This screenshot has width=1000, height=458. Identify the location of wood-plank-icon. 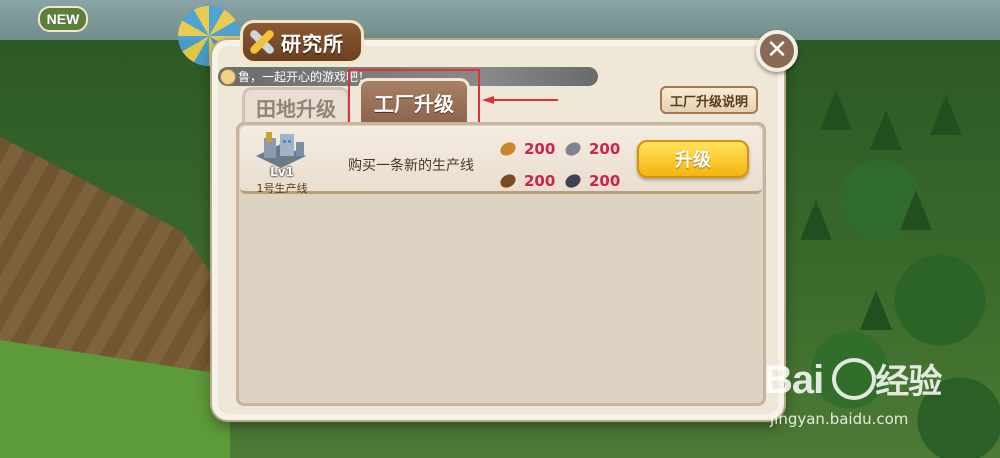
(508, 149).